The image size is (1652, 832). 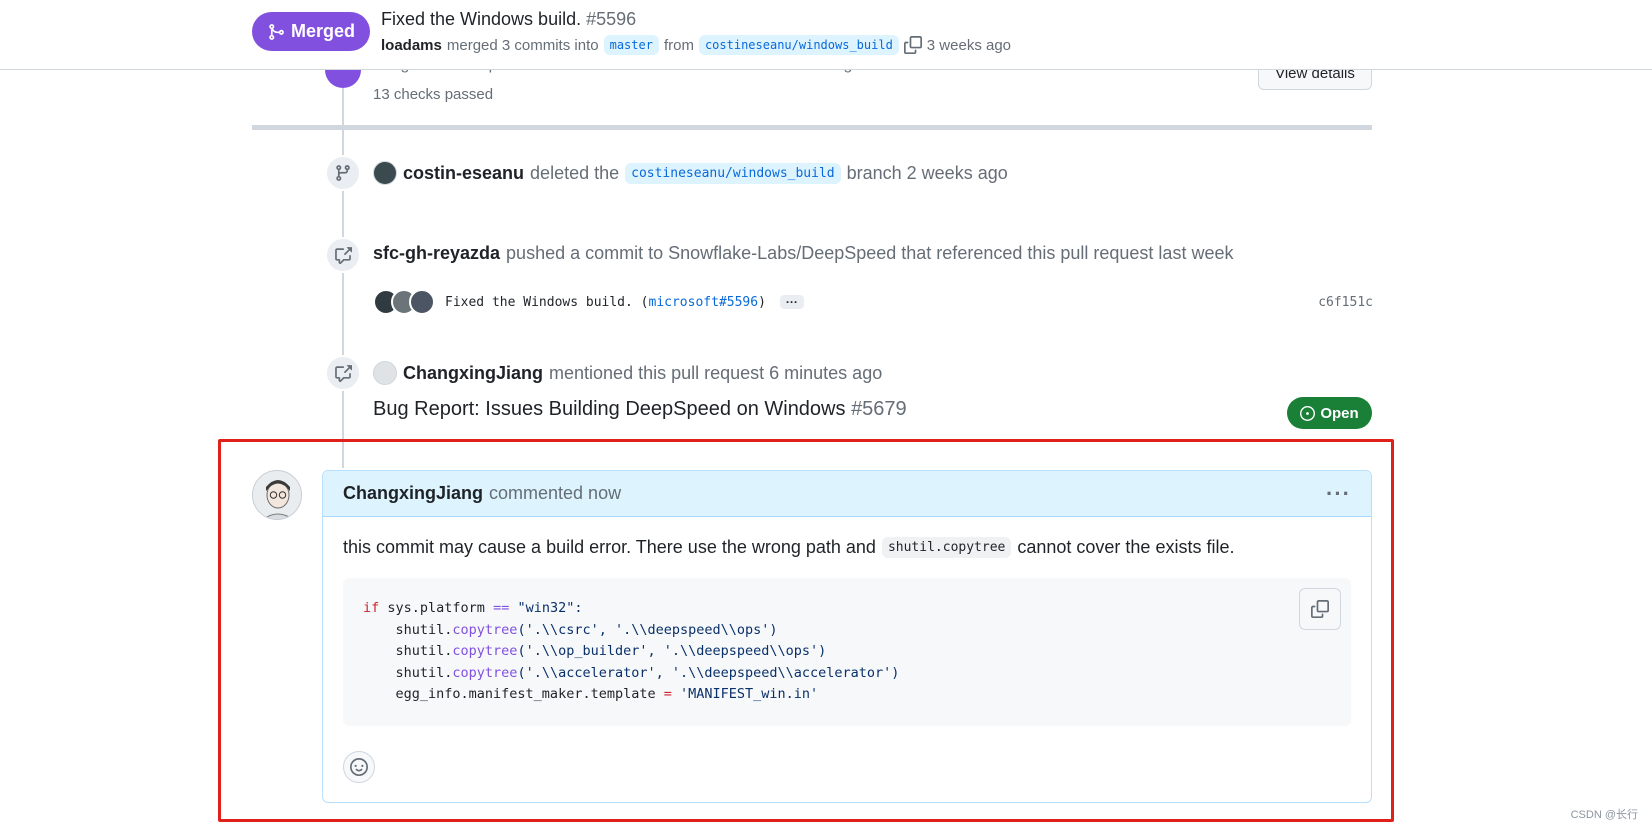 I want to click on issue-number: #5679, so click(x=879, y=409).